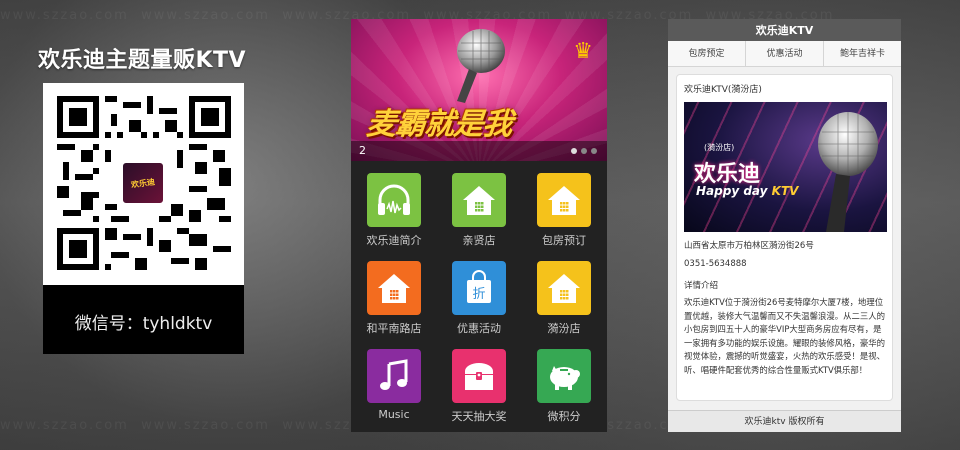 The height and width of the screenshot is (450, 960). Describe the element at coordinates (723, 90) in the screenshot. I see `store-name: 欢乐迪KTV(漪汾店)` at that location.